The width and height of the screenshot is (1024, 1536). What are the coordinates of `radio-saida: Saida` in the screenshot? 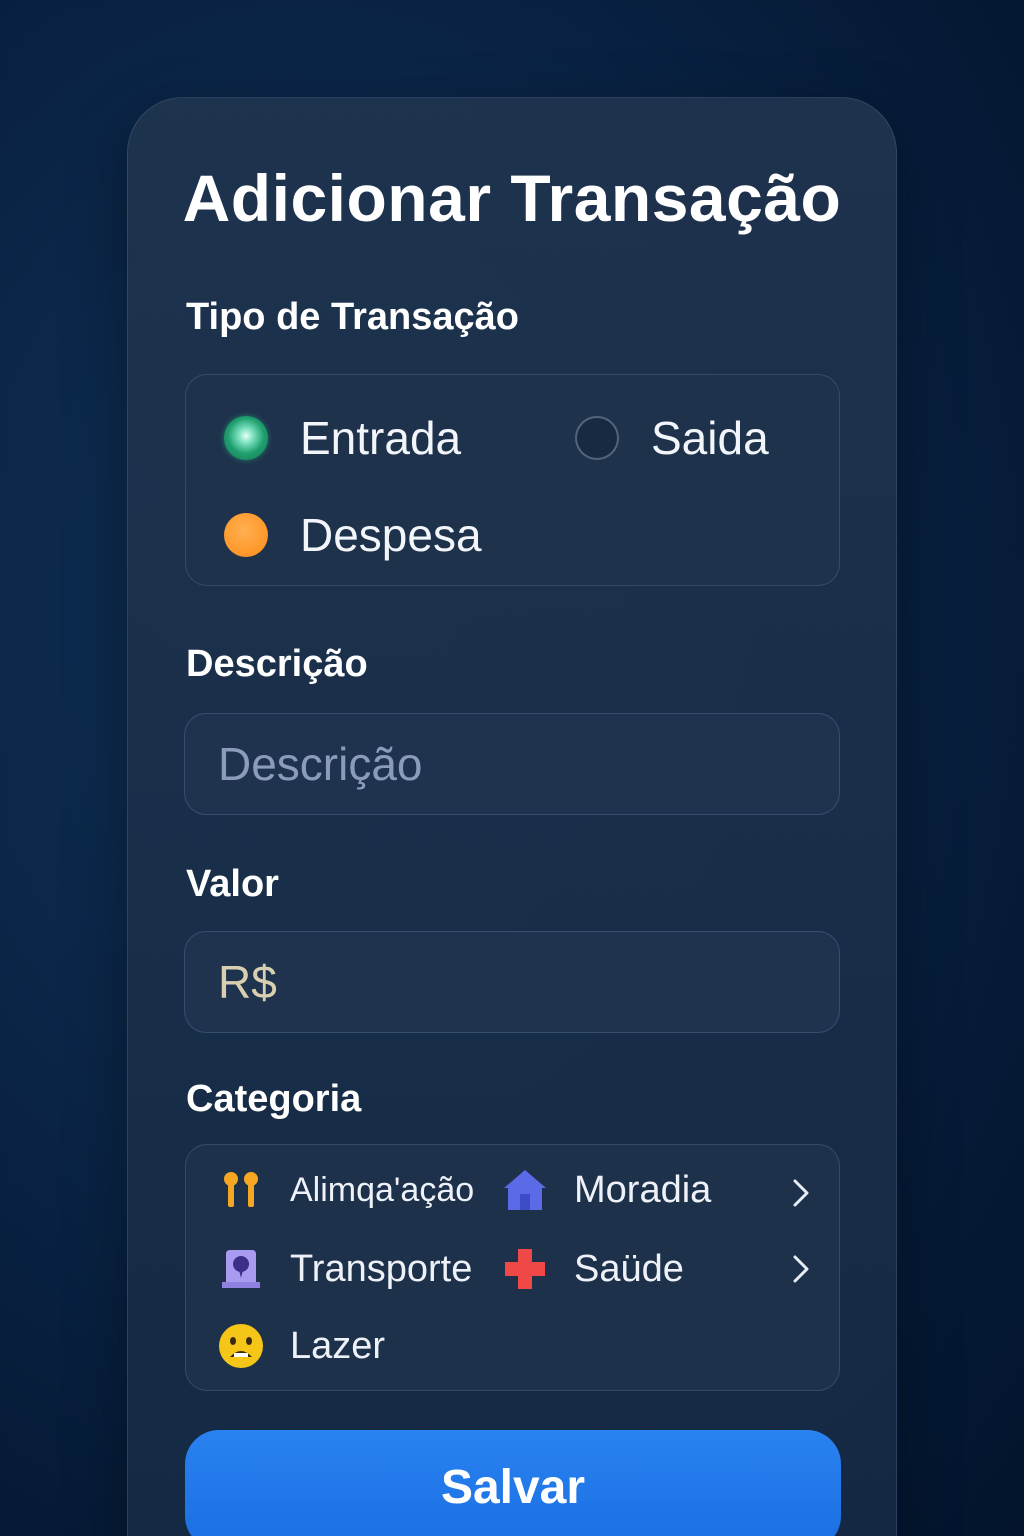 It's located at (672, 438).